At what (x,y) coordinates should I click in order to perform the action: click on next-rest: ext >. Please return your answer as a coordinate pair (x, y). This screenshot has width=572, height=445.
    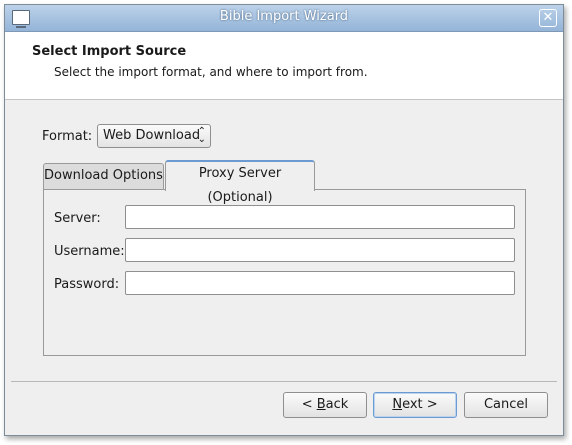
    Looking at the image, I should click on (420, 404).